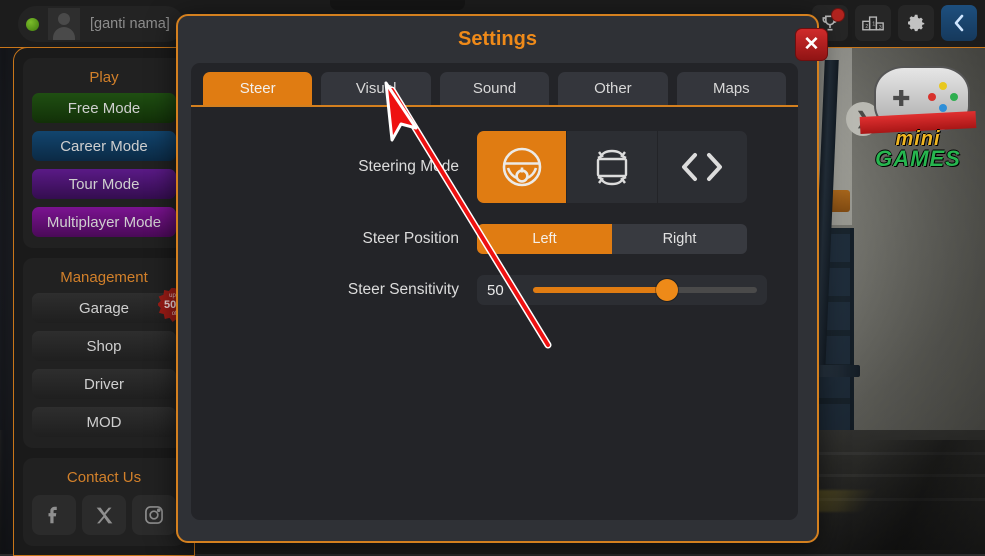  I want to click on steering-mode-tilt-option, so click(612, 167).